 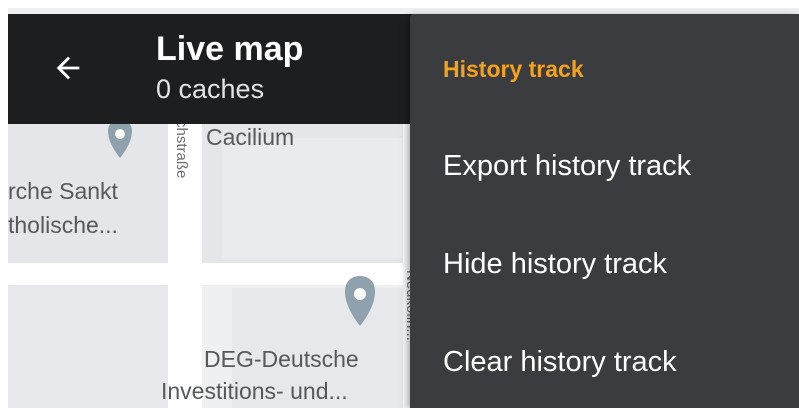 I want to click on menu-header-history-track: History track, so click(x=513, y=69).